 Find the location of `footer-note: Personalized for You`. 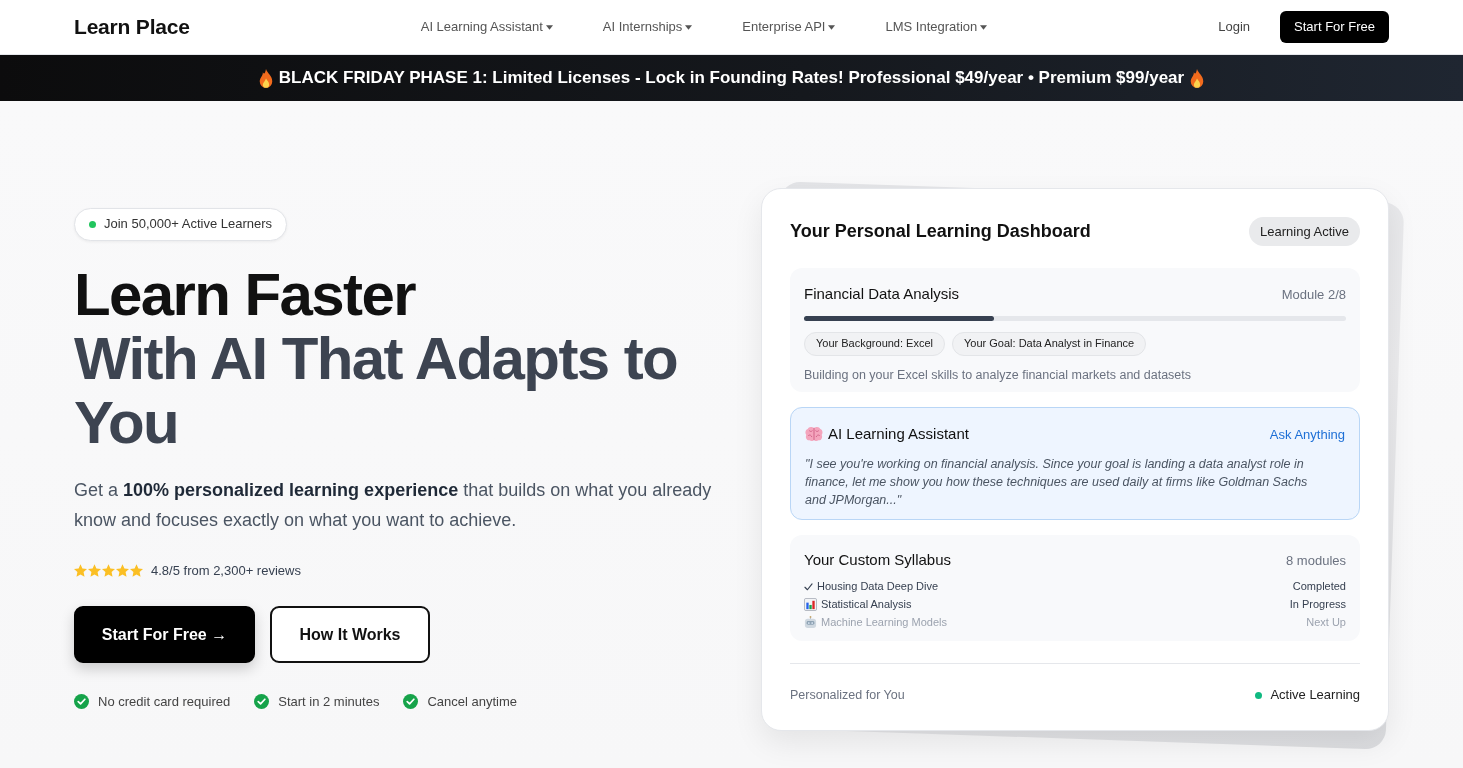

footer-note: Personalized for You is located at coordinates (847, 695).